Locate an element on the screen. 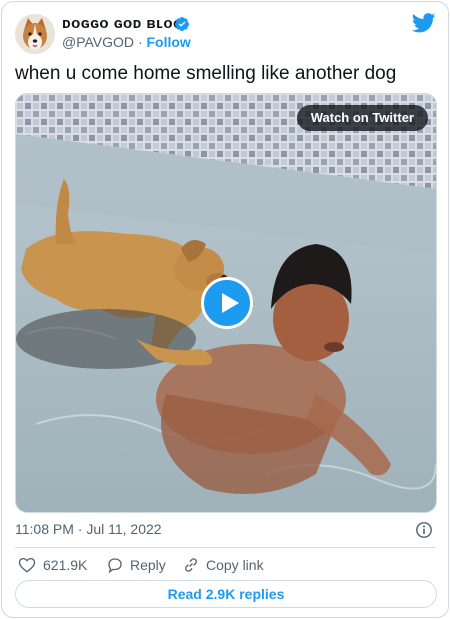 Image resolution: width=450 pixels, height=619 pixels. verified-badge-icon is located at coordinates (181, 24).